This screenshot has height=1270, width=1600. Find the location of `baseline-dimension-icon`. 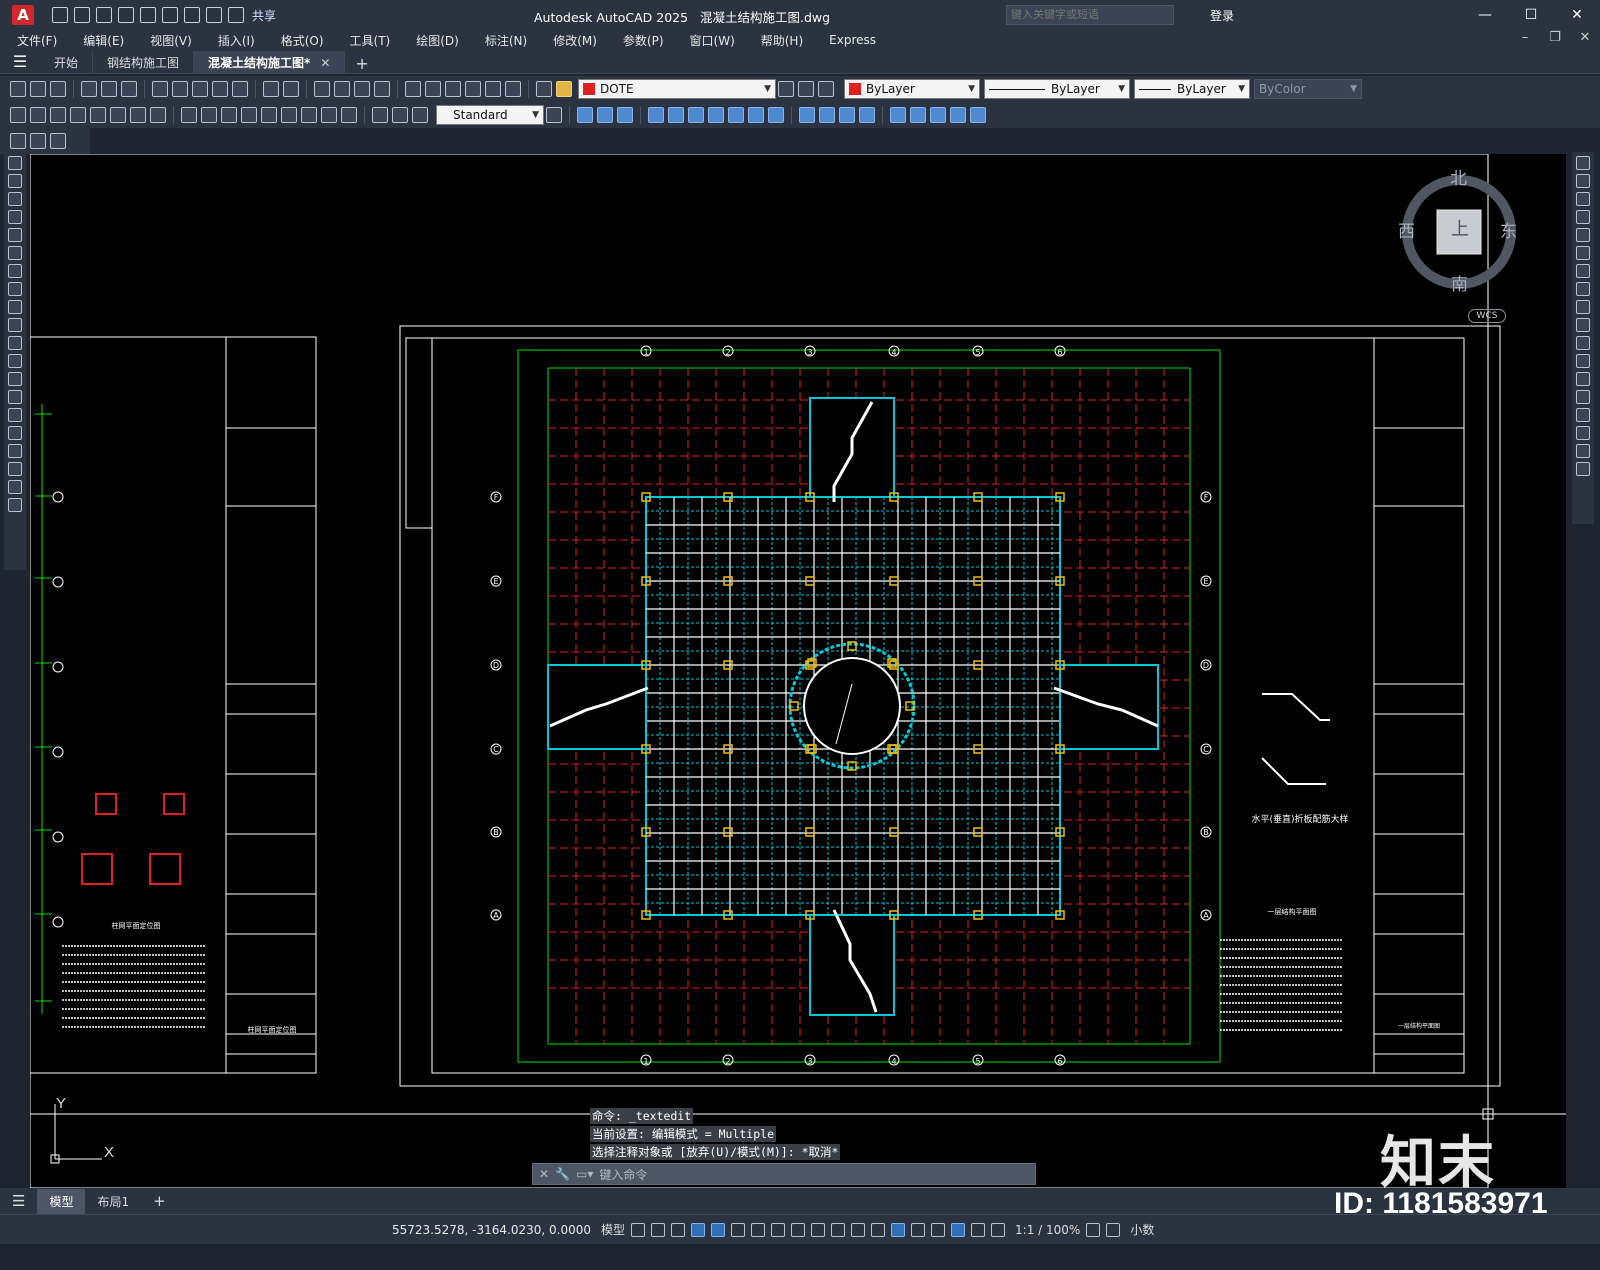

baseline-dimension-icon is located at coordinates (209, 115).